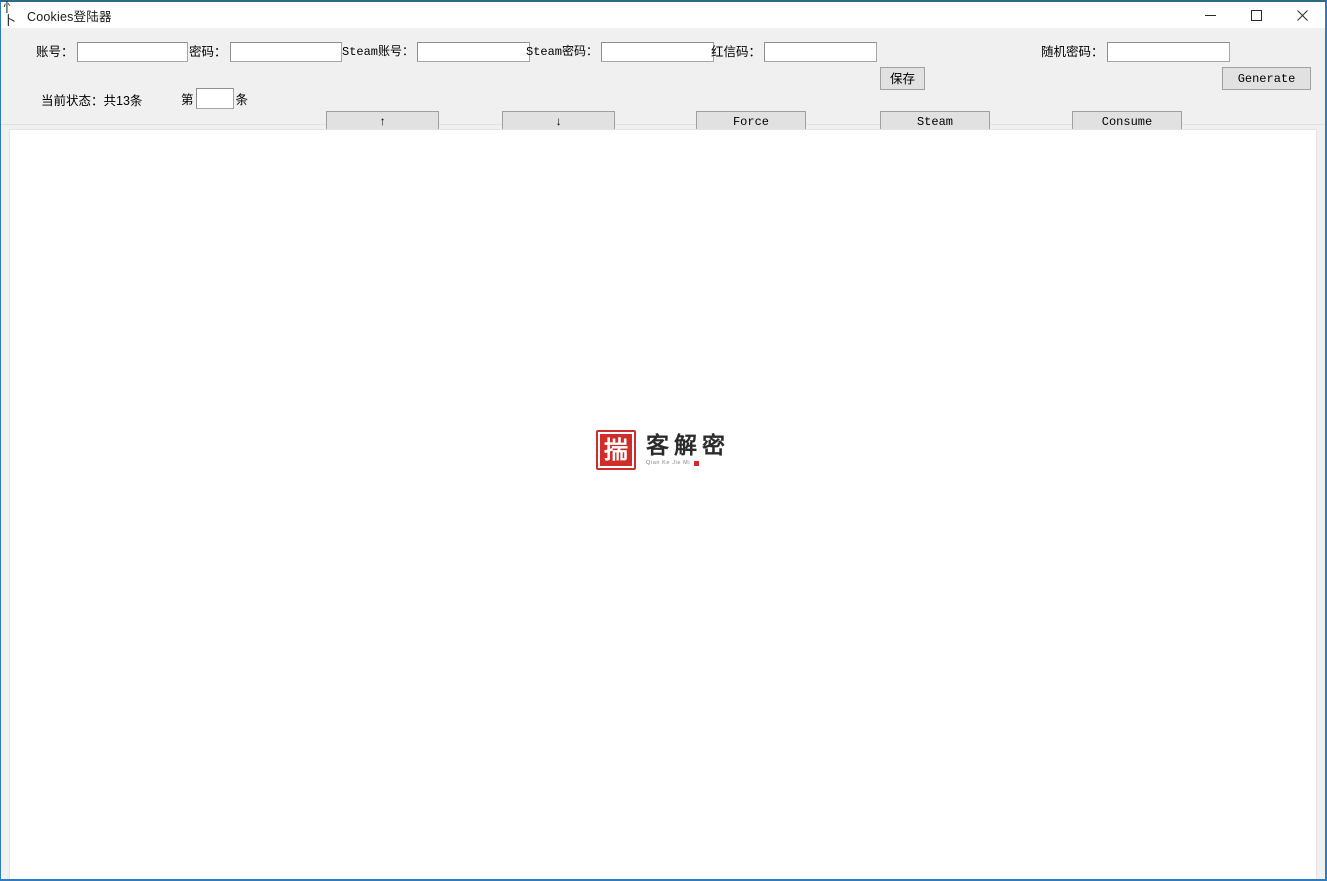 The image size is (1327, 881). Describe the element at coordinates (69, 16) in the screenshot. I see `window-title: Cookies登陆器` at that location.